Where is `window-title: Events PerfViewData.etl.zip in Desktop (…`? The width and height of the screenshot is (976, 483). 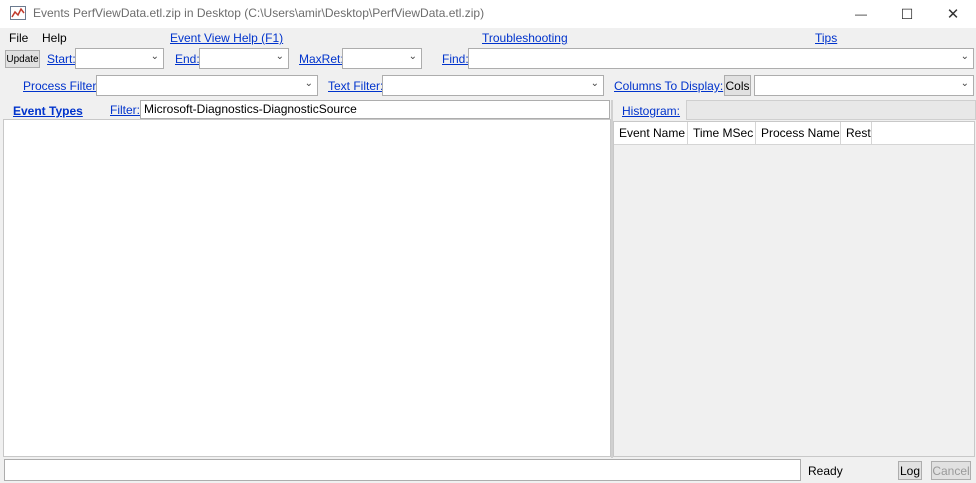 window-title: Events PerfViewData.etl.zip in Desktop (… is located at coordinates (259, 13).